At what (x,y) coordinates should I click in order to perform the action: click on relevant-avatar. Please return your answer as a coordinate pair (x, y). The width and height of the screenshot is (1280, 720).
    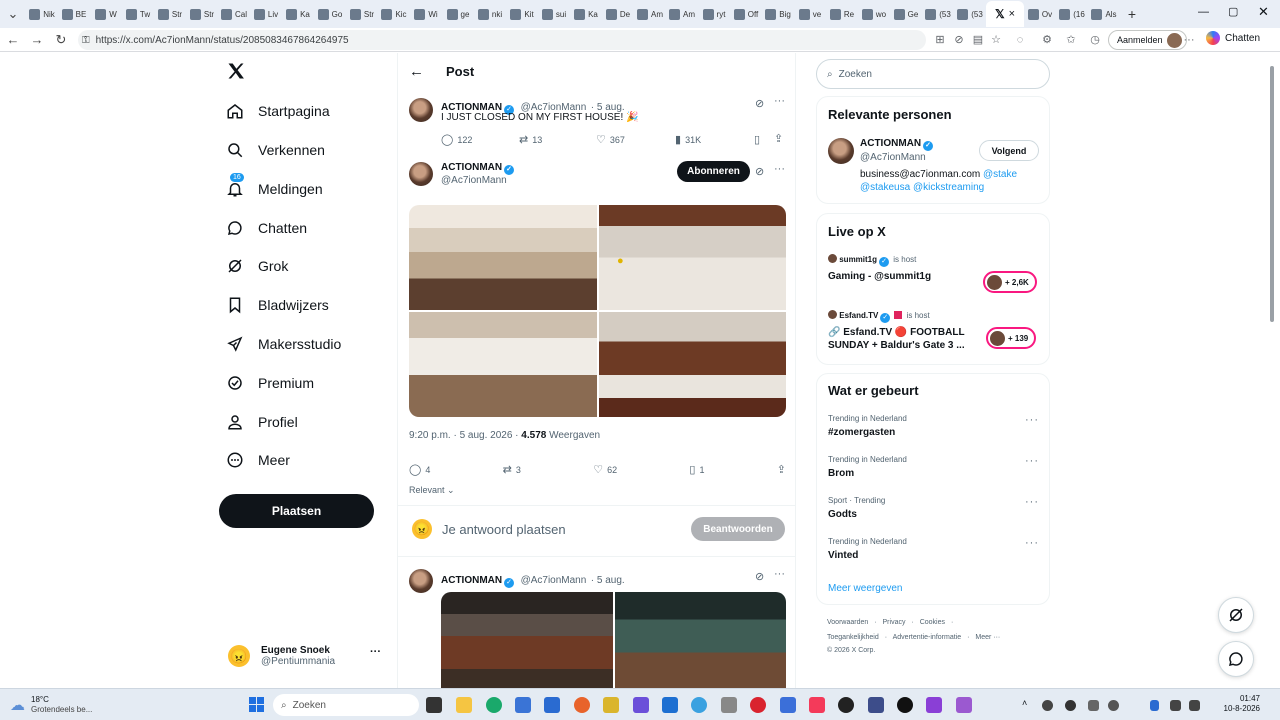
    Looking at the image, I should click on (841, 151).